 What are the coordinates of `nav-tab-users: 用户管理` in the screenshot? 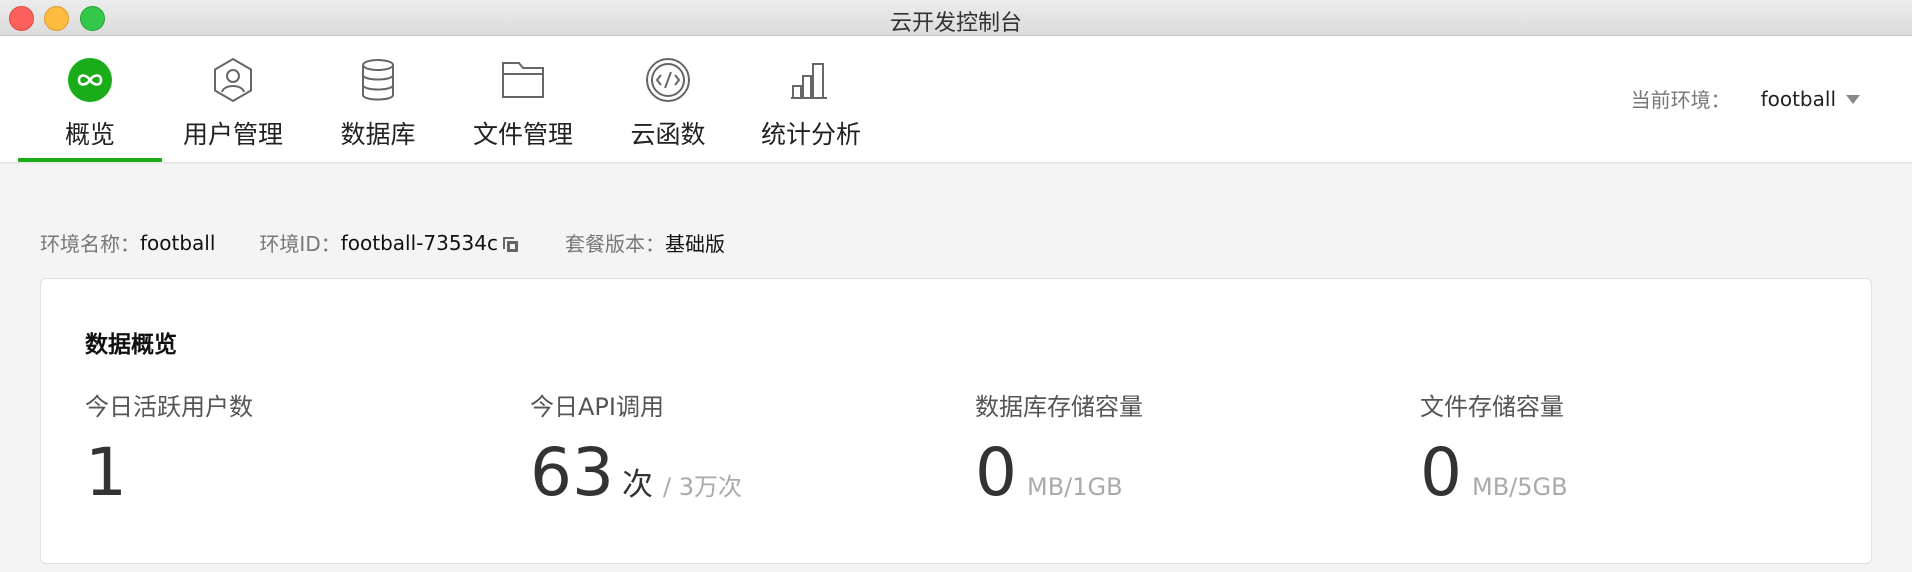 It's located at (233, 99).